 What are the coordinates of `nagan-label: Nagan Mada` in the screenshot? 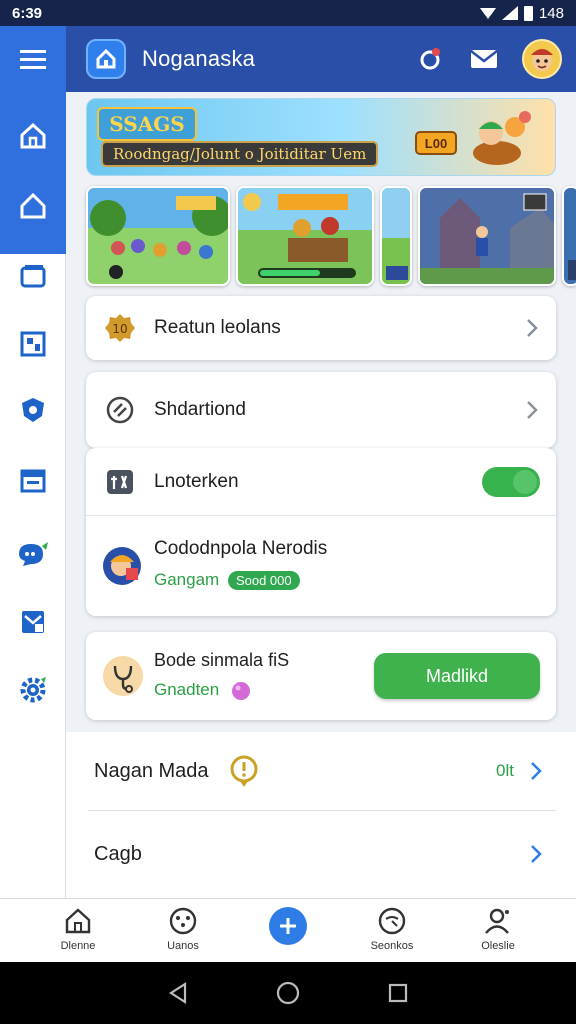 It's located at (151, 770).